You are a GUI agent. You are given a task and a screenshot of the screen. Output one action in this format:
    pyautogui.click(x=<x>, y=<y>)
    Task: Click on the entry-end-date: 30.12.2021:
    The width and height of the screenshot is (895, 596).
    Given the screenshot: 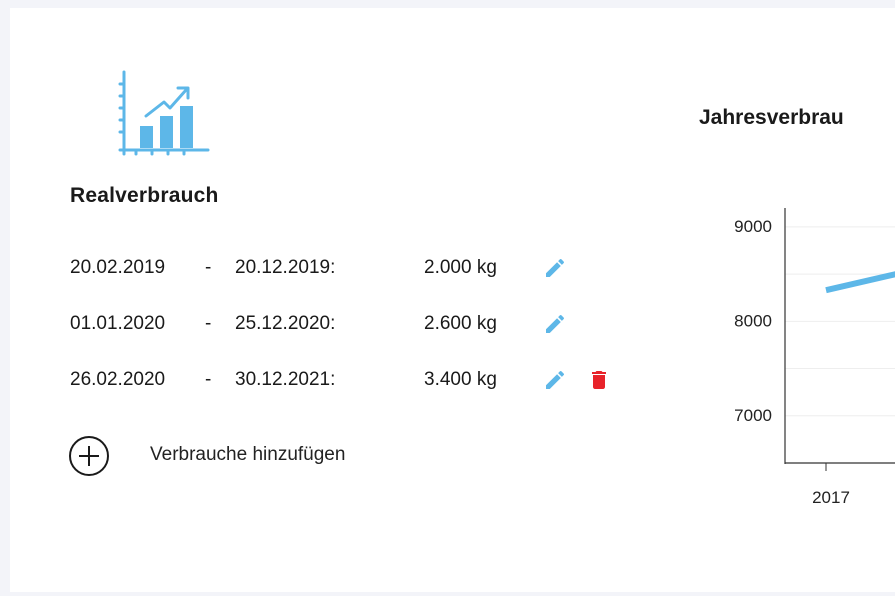 What is the action you would take?
    pyautogui.click(x=285, y=379)
    